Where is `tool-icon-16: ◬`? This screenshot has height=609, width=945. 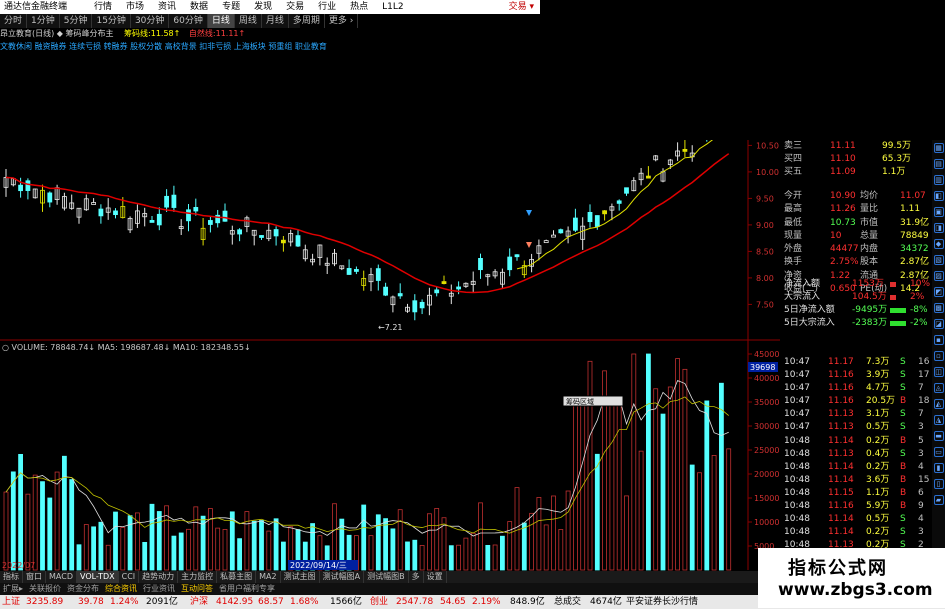 tool-icon-16: ◬ is located at coordinates (938, 388).